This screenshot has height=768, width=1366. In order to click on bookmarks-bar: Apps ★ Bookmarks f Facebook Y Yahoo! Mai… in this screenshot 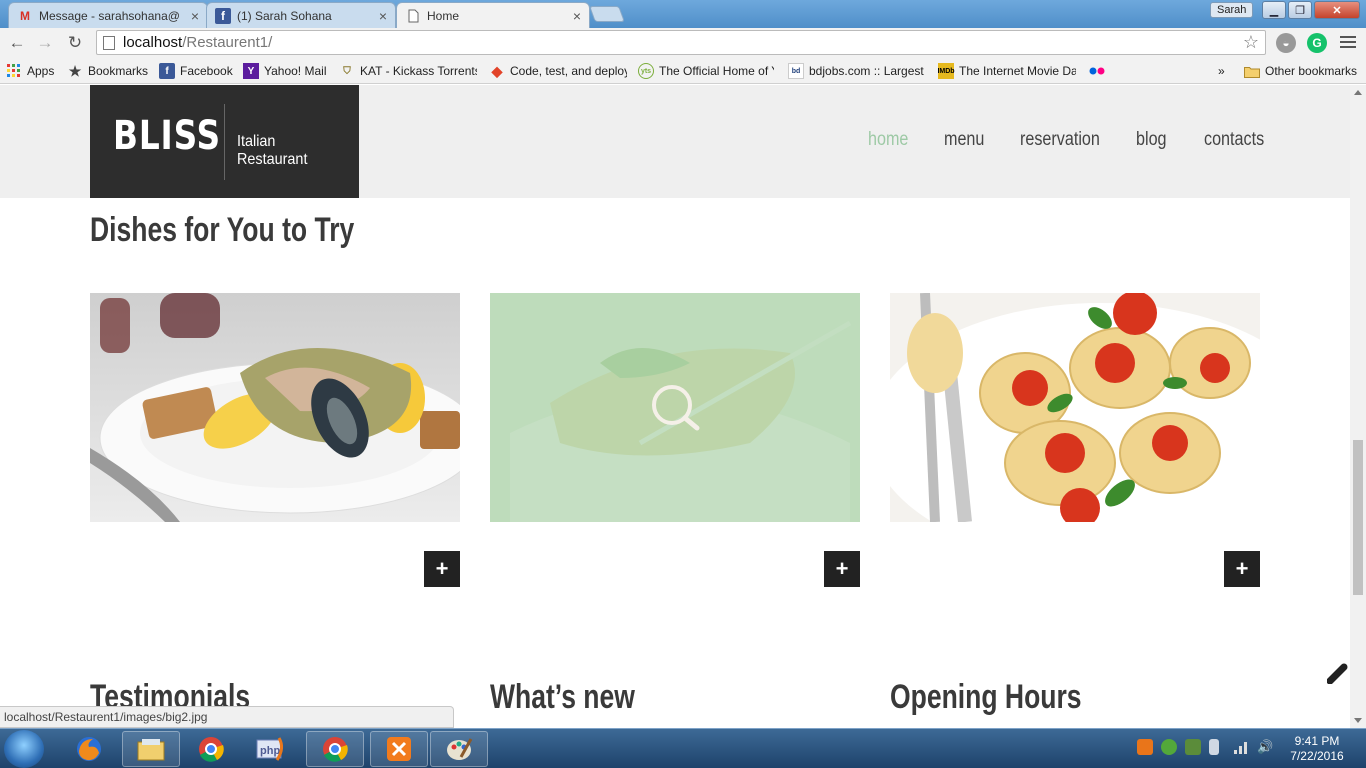, I will do `click(683, 71)`.